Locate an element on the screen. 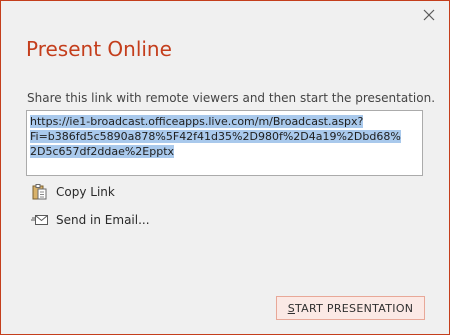 Image resolution: width=450 pixels, height=335 pixels. email-icon is located at coordinates (40, 220).